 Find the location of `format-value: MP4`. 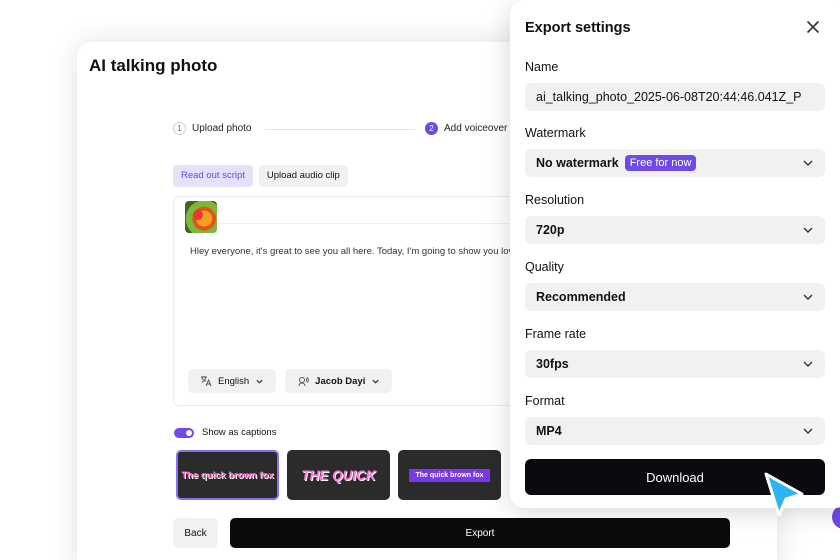

format-value: MP4 is located at coordinates (549, 431).